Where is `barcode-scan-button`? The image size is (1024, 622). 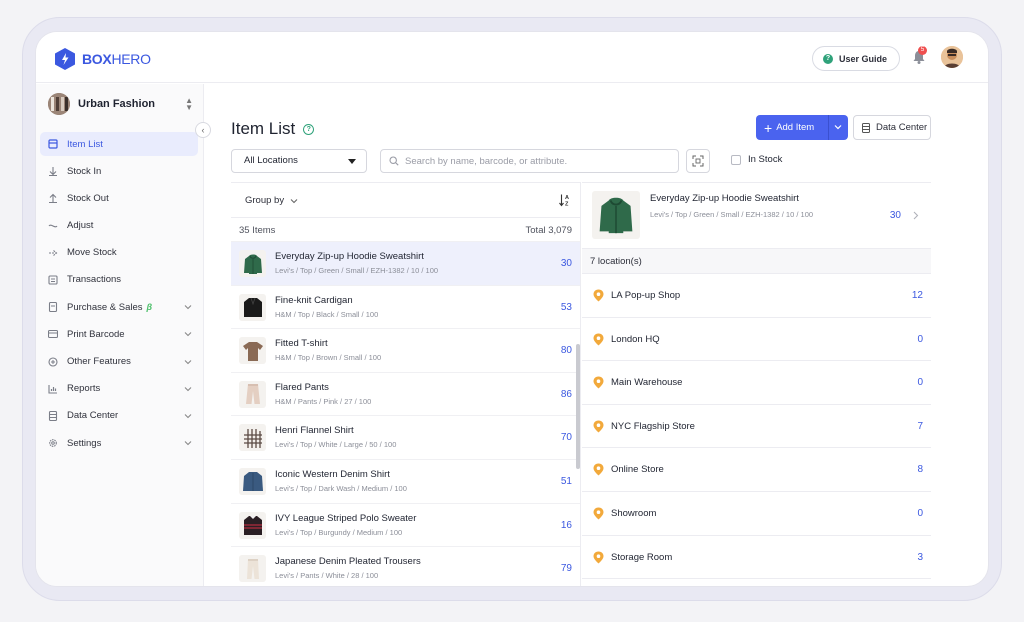
barcode-scan-button is located at coordinates (698, 161).